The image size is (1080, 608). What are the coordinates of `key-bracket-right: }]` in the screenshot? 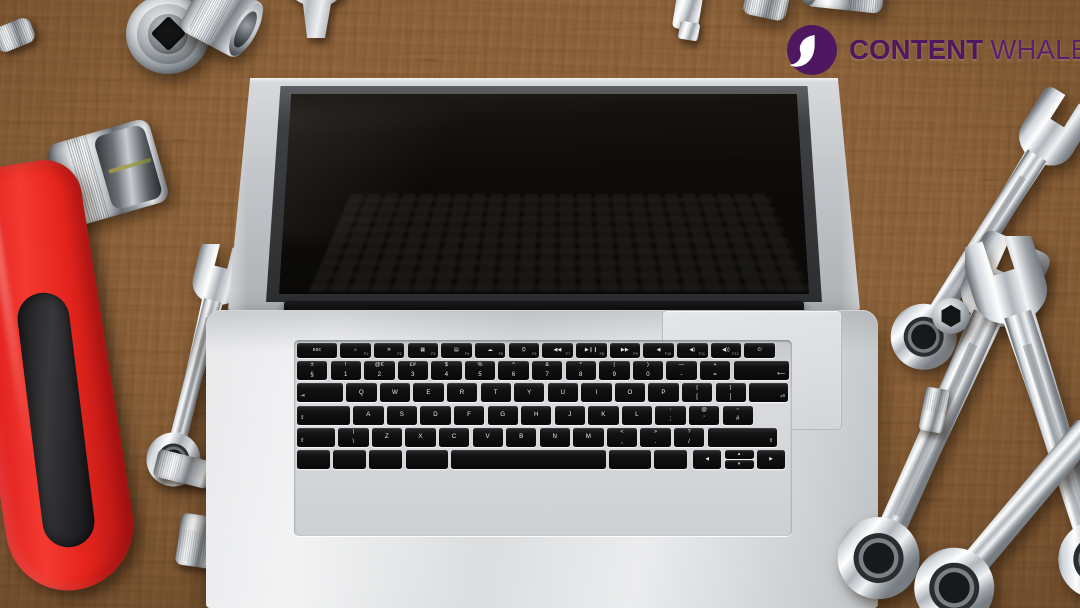 It's located at (730, 393).